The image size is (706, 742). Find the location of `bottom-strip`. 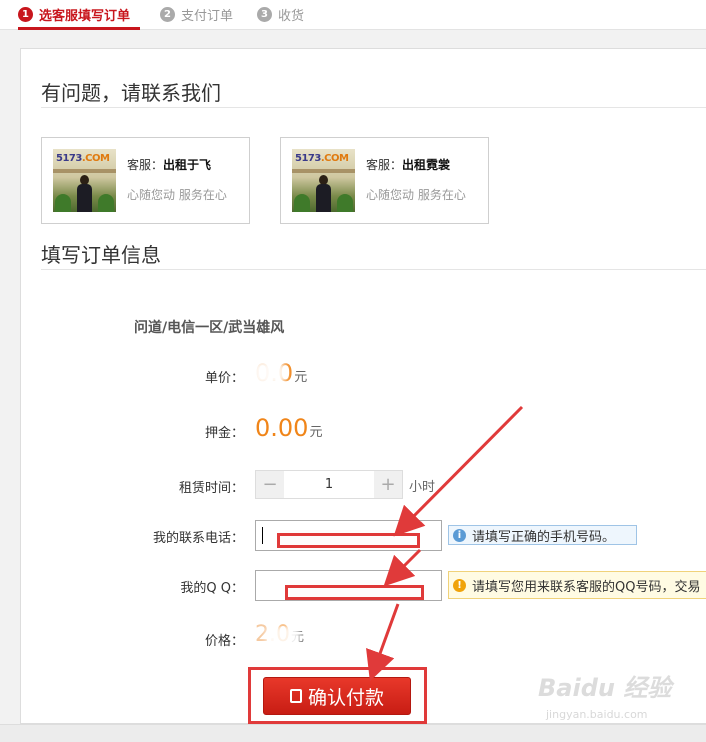

bottom-strip is located at coordinates (353, 733).